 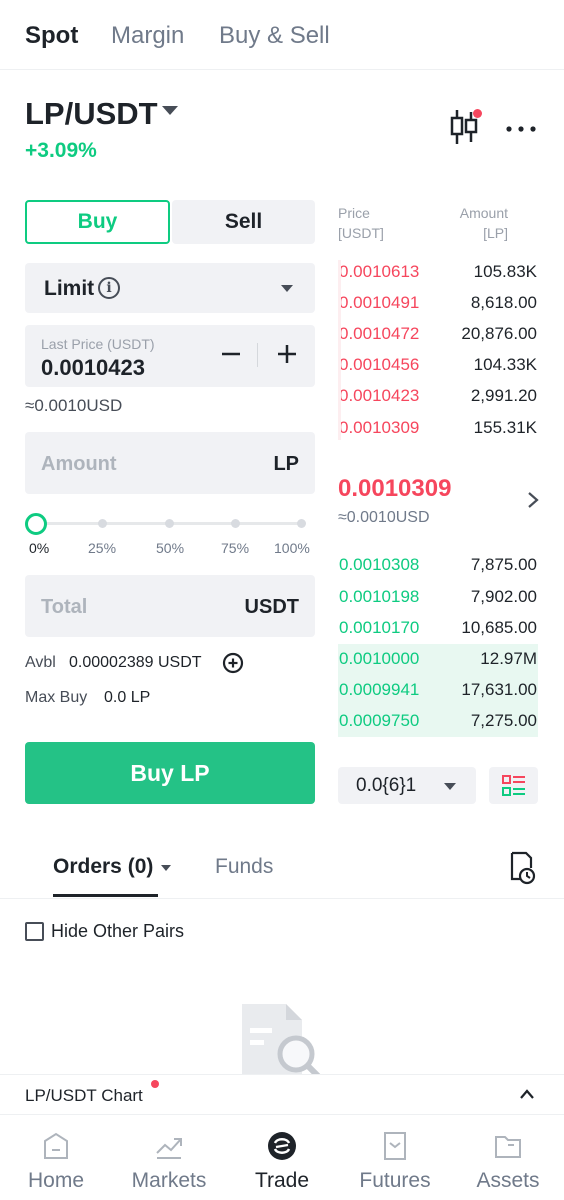 I want to click on bottom-navigation: Home Markets Trade Futures Assets, so click(x=282, y=1157).